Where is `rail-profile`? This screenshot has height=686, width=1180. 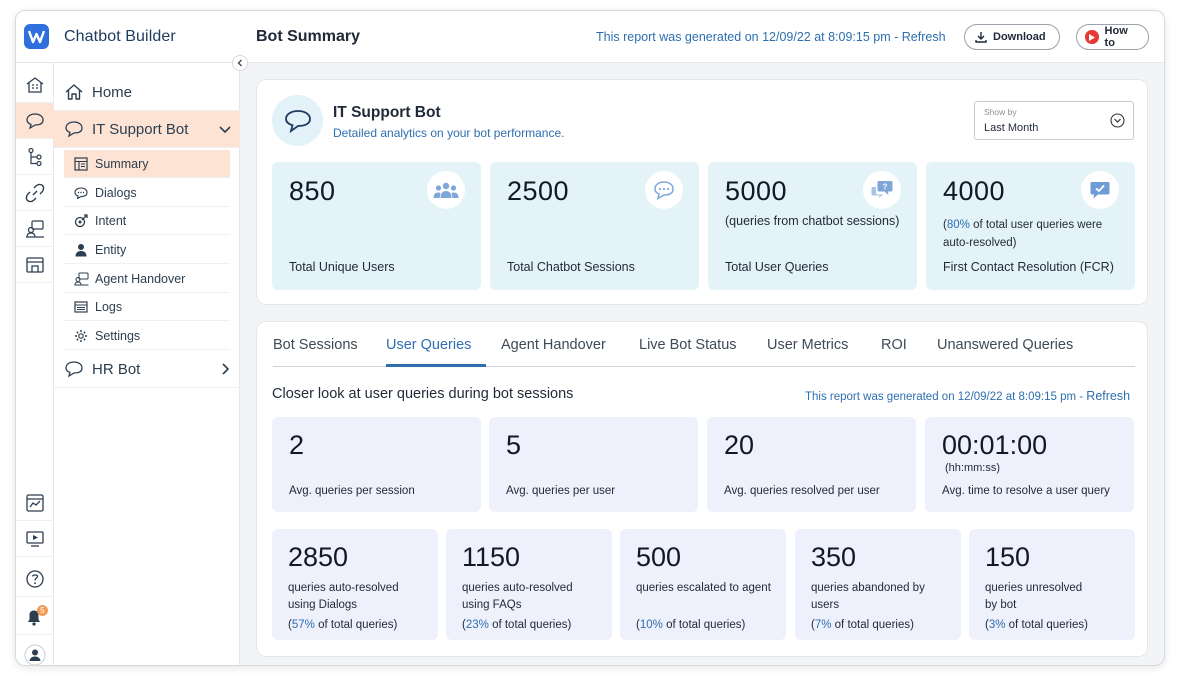 rail-profile is located at coordinates (35, 651).